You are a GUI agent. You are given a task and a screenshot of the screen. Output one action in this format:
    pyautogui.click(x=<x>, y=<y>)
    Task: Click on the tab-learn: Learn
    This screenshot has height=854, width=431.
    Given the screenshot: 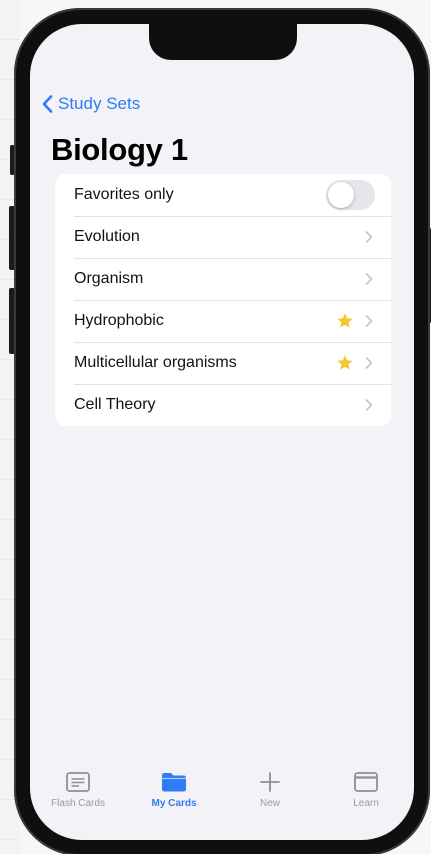 What is the action you would take?
    pyautogui.click(x=366, y=793)
    